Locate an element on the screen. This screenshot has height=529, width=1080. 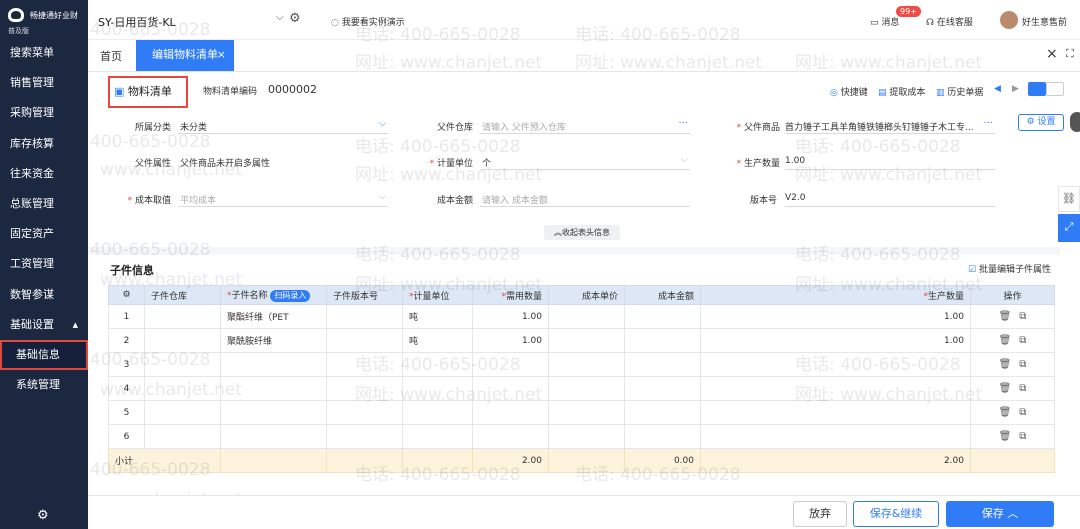
version-field: V2.0 is located at coordinates (890, 198).